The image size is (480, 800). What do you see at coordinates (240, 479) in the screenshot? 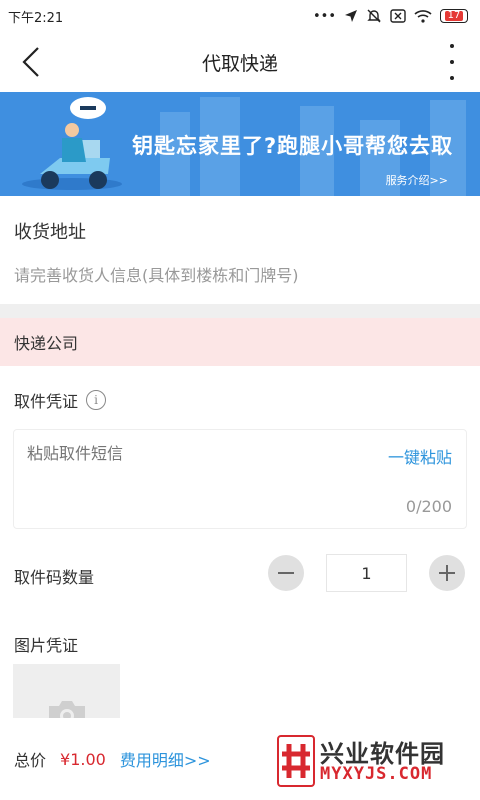
I see `sms-textarea-box: 一键粘贴 0/200` at bounding box center [240, 479].